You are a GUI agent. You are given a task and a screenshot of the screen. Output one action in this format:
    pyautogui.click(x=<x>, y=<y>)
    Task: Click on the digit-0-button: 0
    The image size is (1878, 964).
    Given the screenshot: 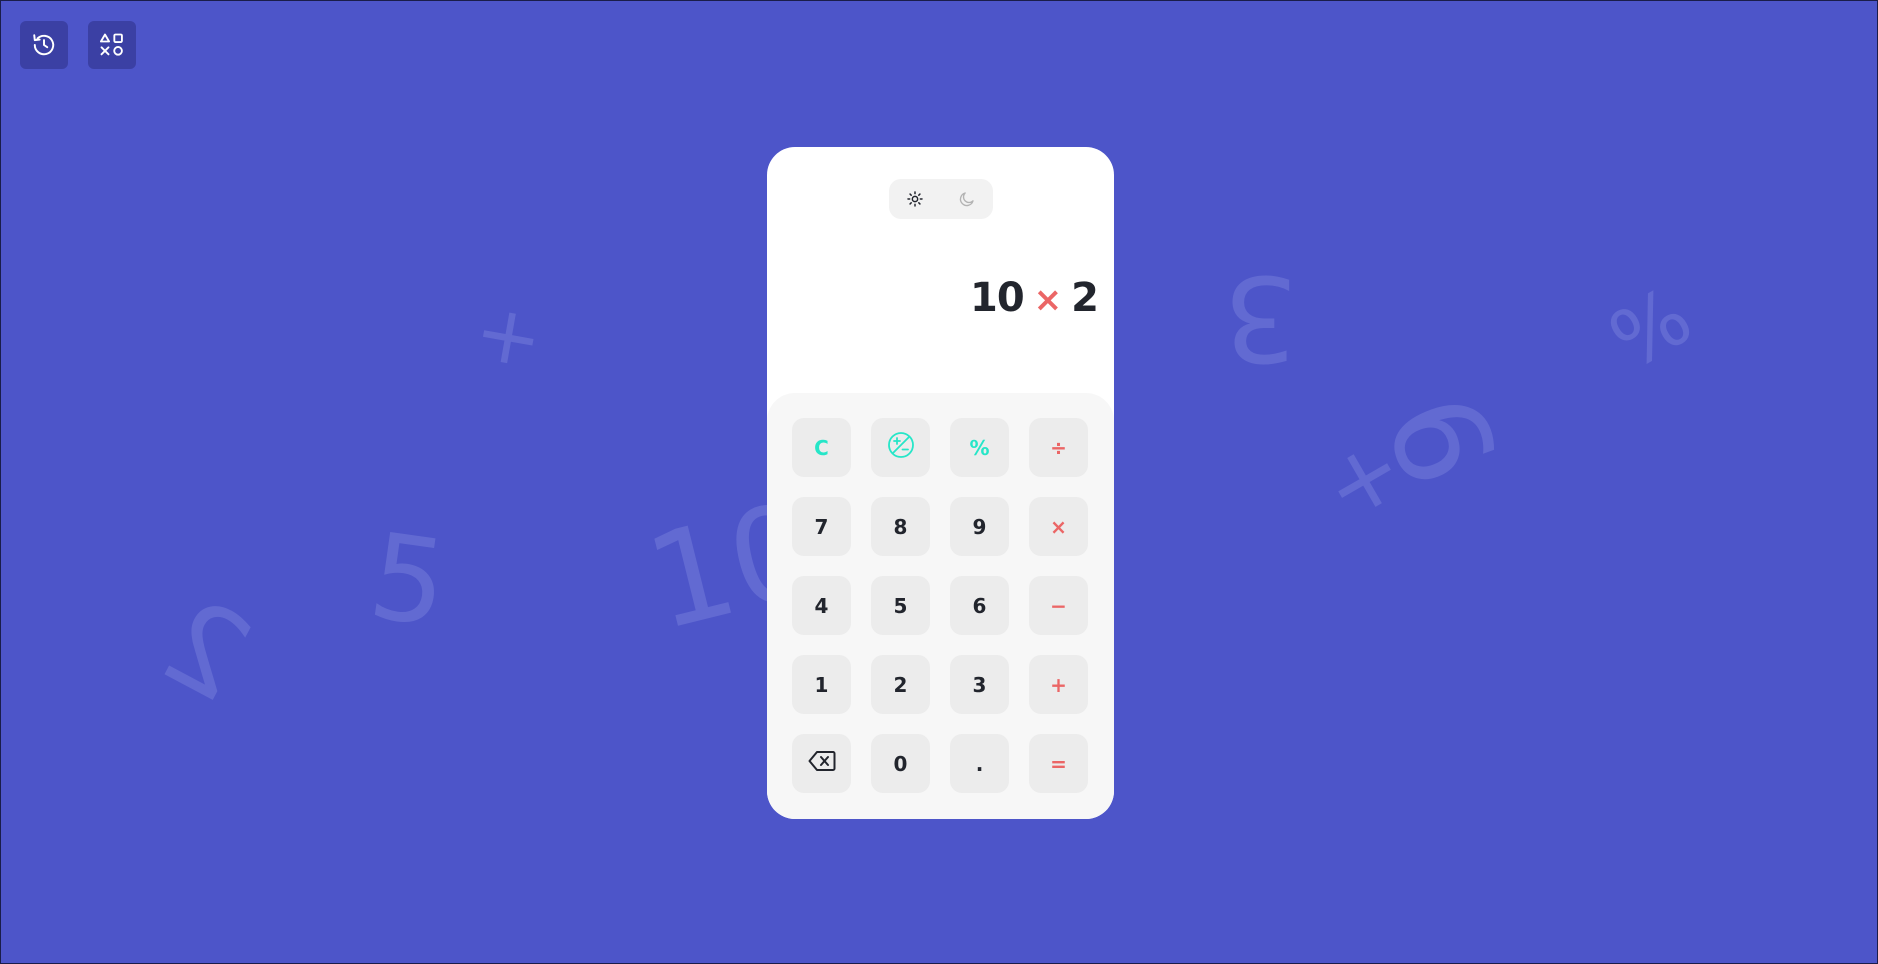 What is the action you would take?
    pyautogui.click(x=900, y=763)
    